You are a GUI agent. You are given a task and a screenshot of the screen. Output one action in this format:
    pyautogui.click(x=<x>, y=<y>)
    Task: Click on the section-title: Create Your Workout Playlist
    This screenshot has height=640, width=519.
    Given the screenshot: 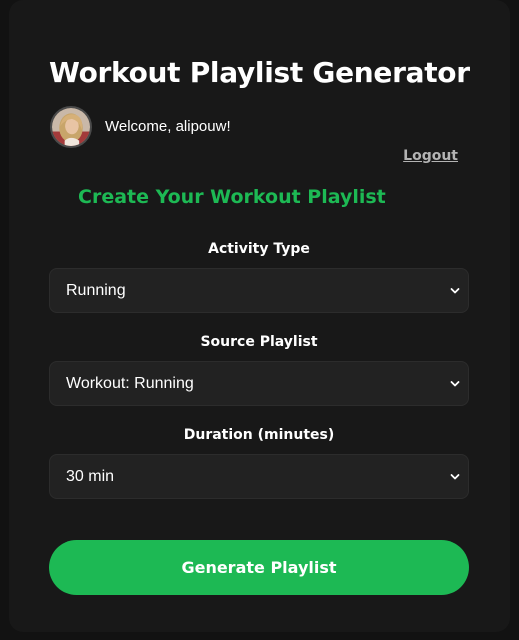 What is the action you would take?
    pyautogui.click(x=232, y=197)
    